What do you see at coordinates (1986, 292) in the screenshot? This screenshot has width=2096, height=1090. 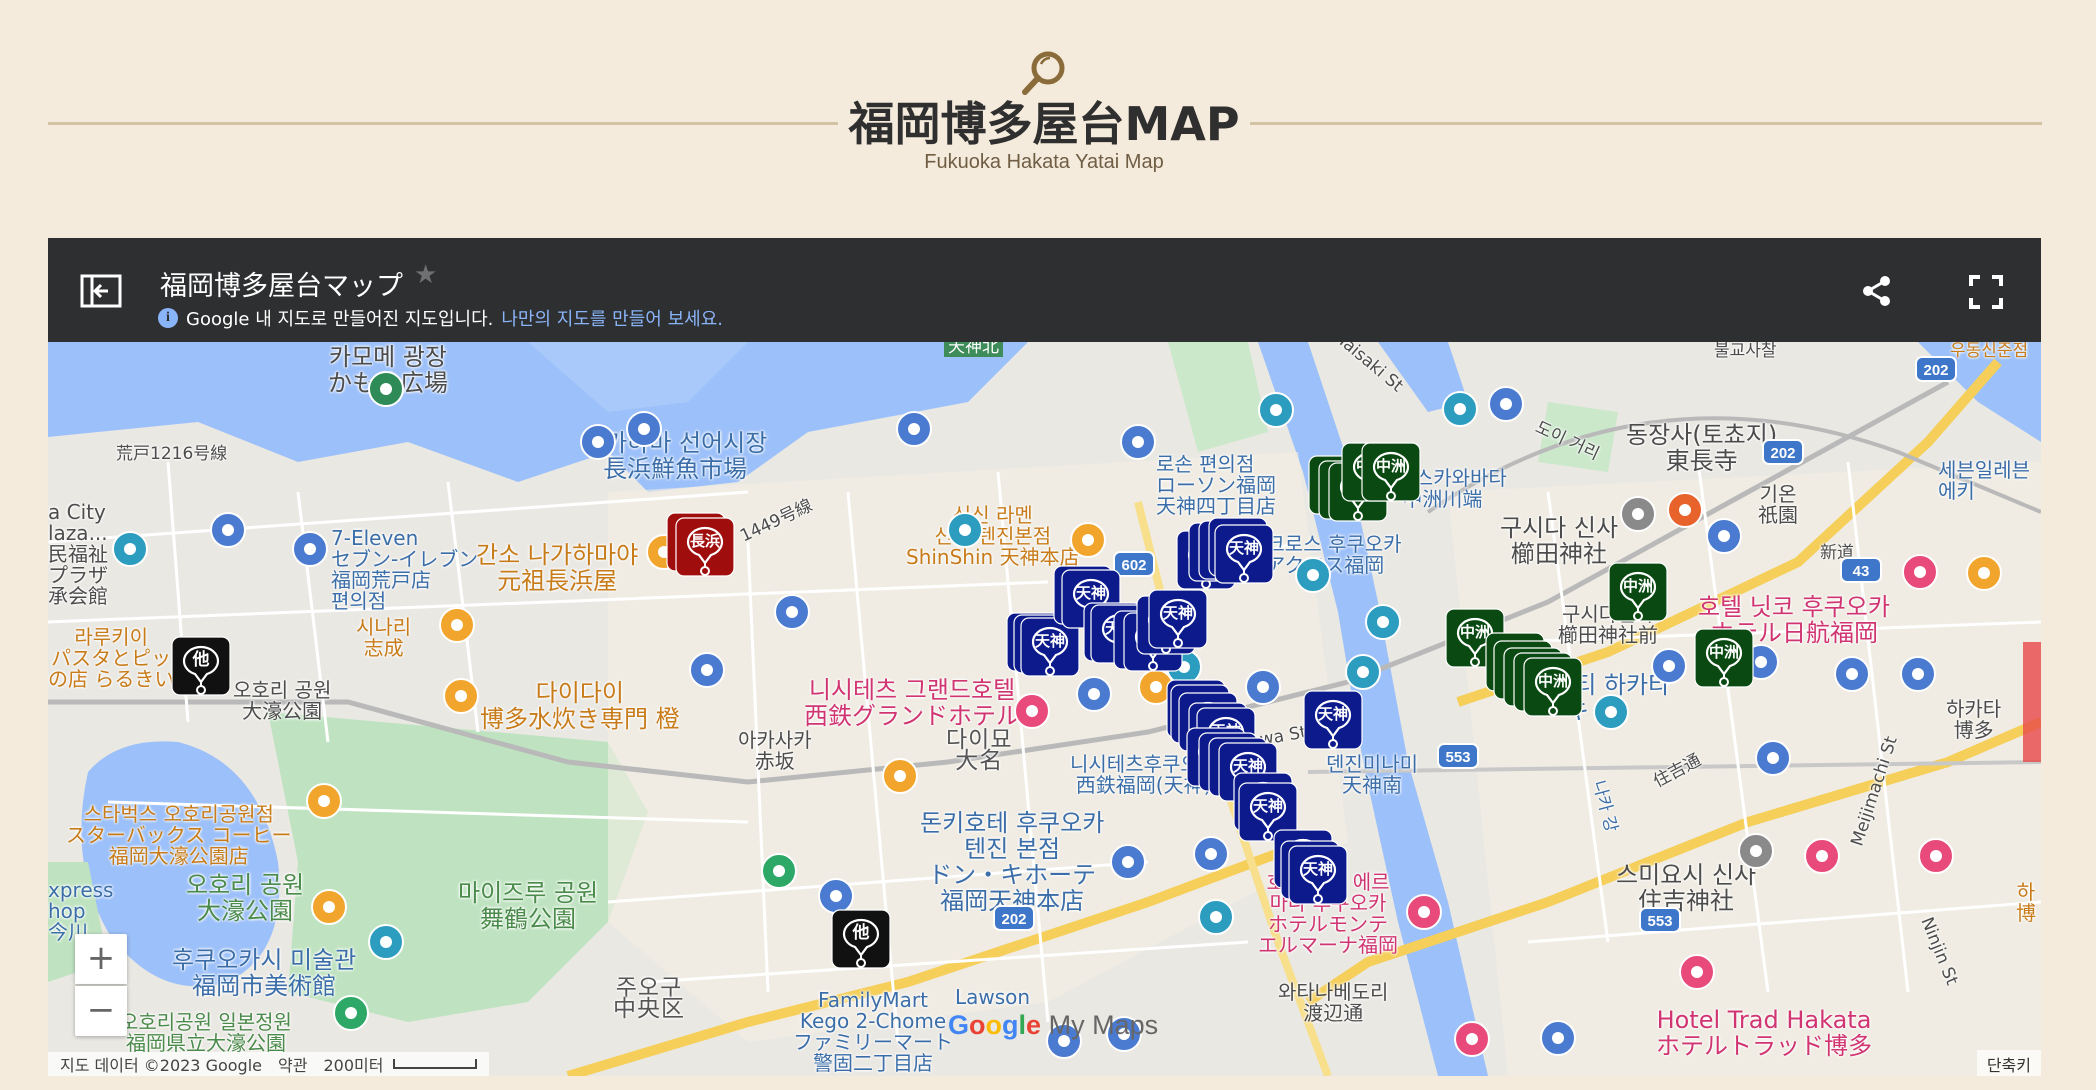 I see `fullscreen-icon` at bounding box center [1986, 292].